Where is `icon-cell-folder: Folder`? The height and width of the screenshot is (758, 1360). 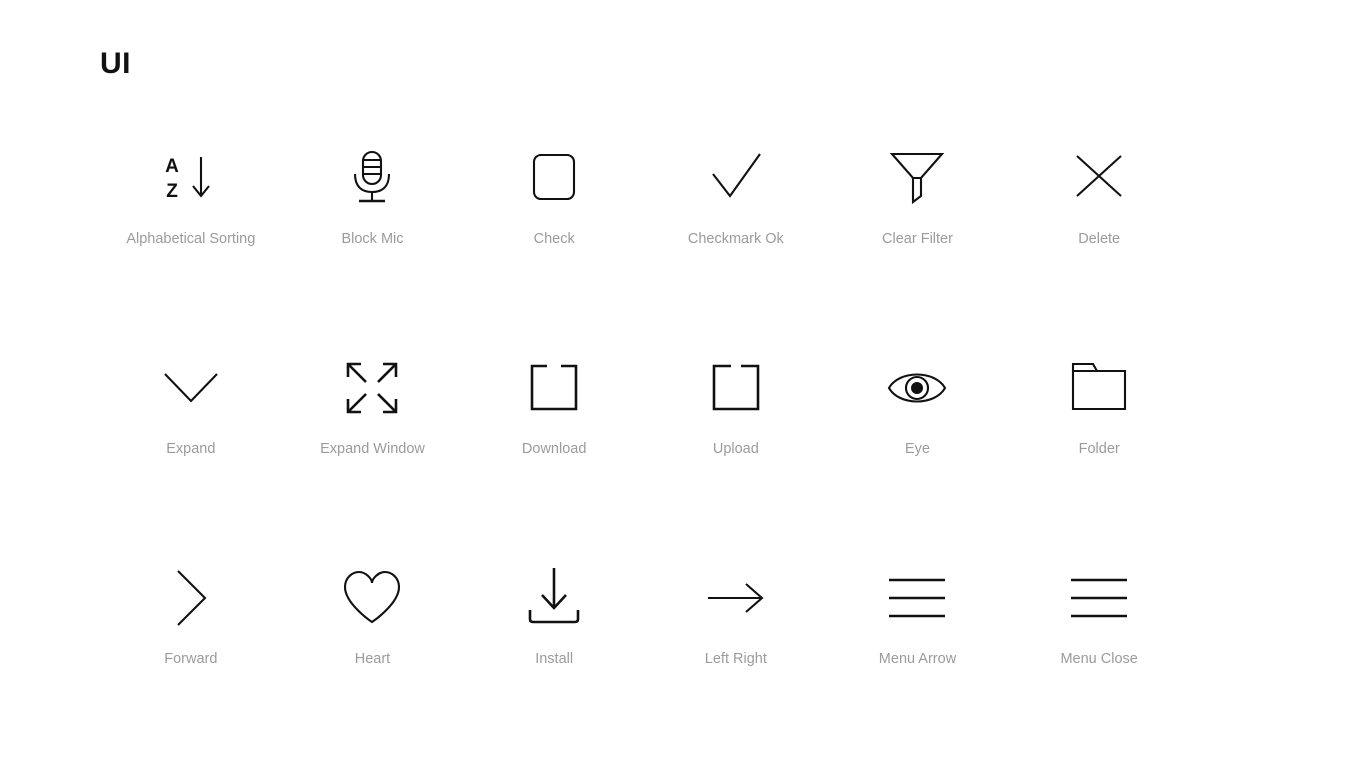
icon-cell-folder: Folder is located at coordinates (1099, 443).